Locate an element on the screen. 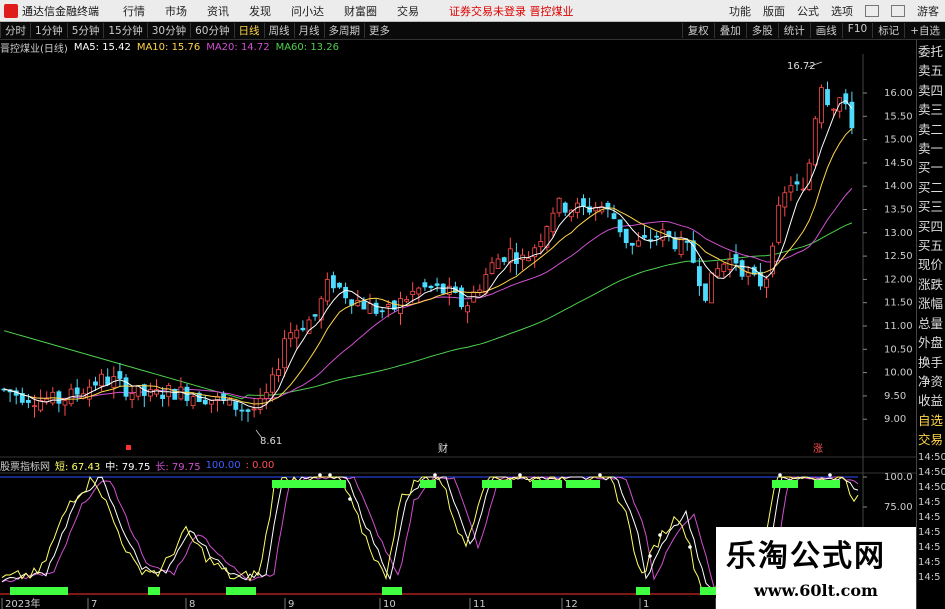 Image resolution: width=945 pixels, height=609 pixels. menubar-right: 功能 版面 公式 选项 游客 is located at coordinates (834, 11).